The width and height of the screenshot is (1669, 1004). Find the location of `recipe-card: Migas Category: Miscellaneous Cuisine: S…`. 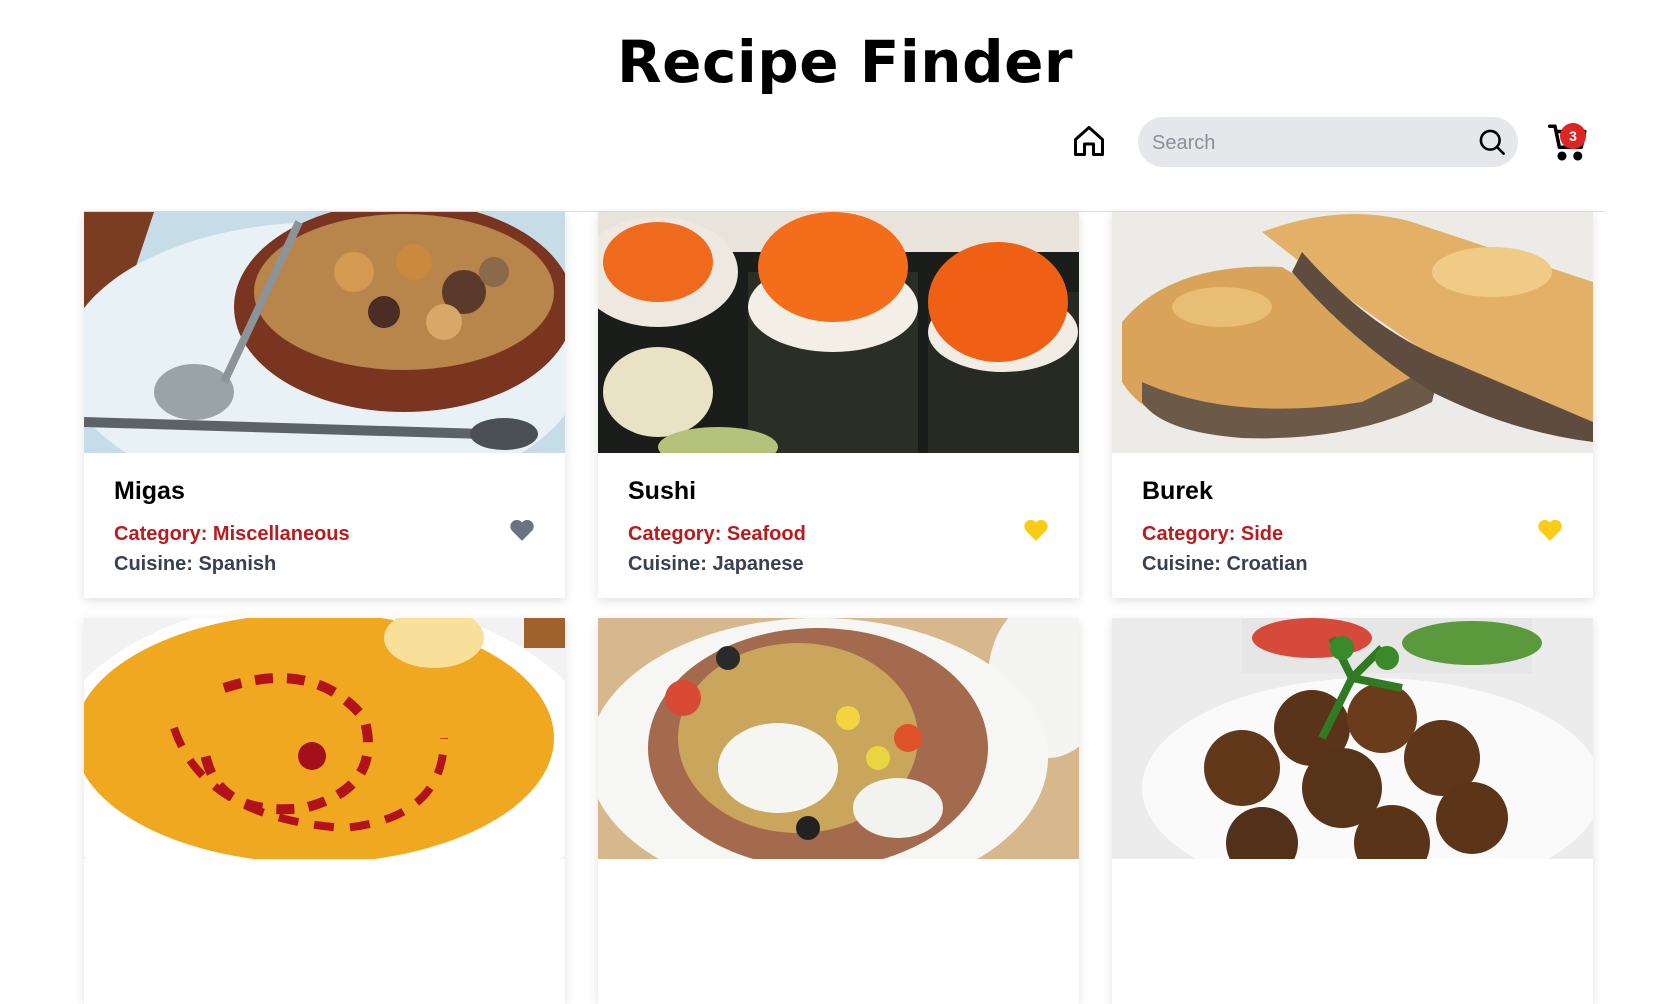

recipe-card: Migas Category: Miscellaneous Cuisine: S… is located at coordinates (324, 405).